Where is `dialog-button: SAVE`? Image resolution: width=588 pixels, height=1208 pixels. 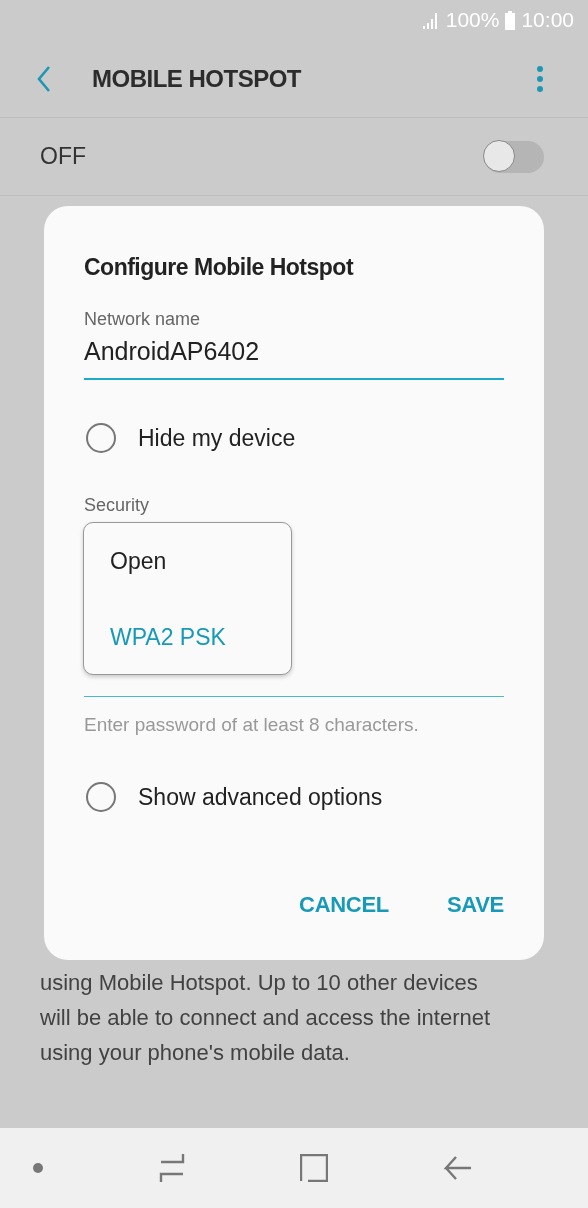
dialog-button: SAVE is located at coordinates (475, 905).